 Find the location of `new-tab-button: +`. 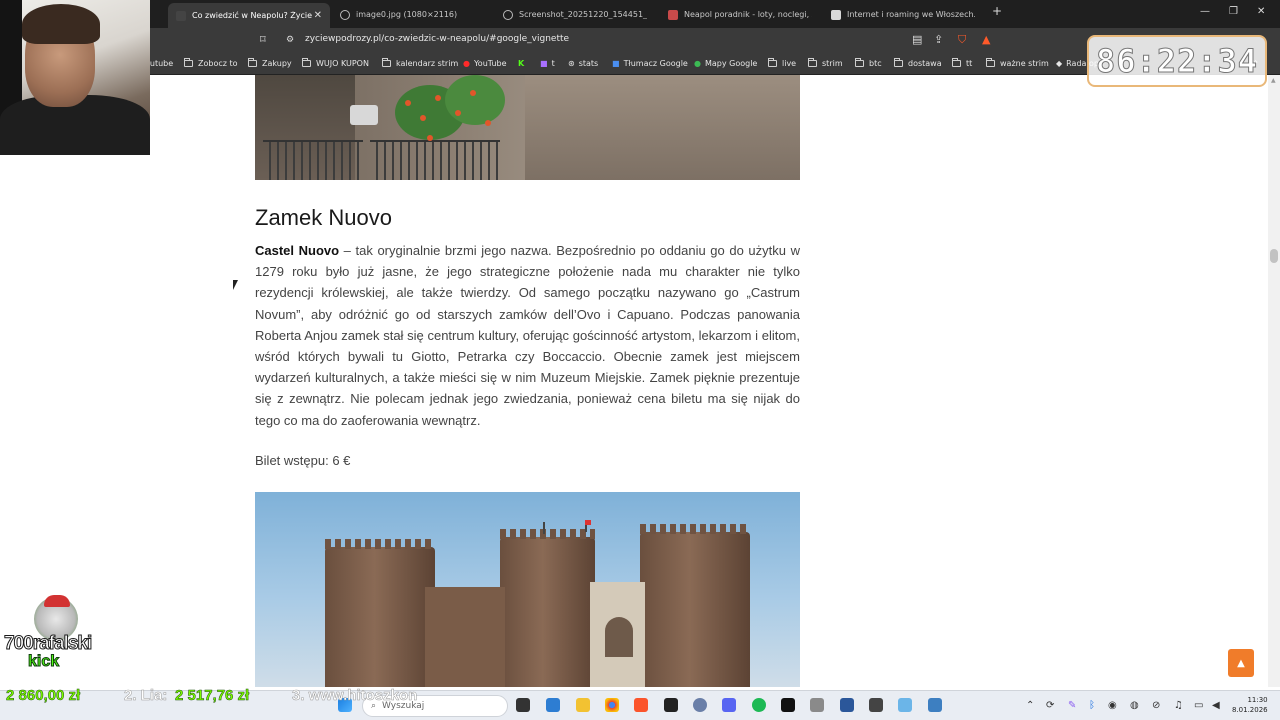

new-tab-button: + is located at coordinates (997, 11).